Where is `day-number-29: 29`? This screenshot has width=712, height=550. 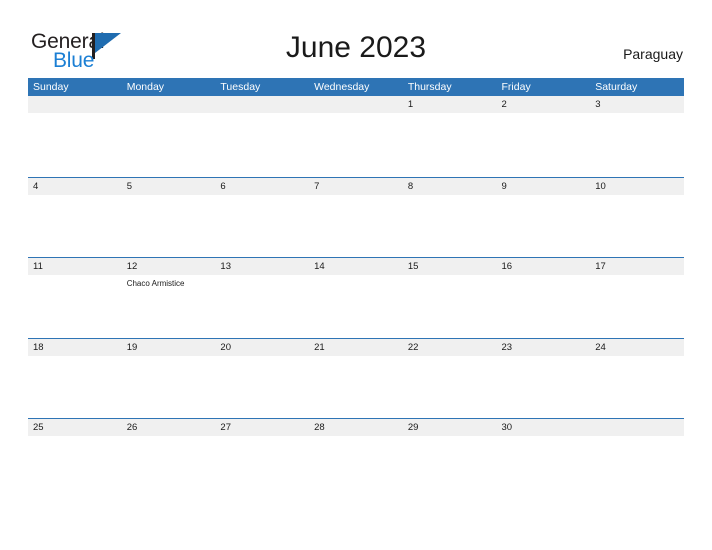
day-number-29: 29 is located at coordinates (450, 427).